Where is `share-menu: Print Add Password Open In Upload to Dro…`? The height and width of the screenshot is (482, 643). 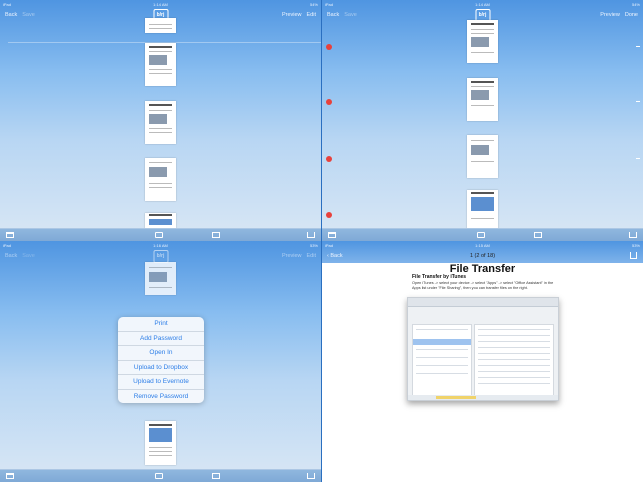 share-menu: Print Add Password Open In Upload to Dro… is located at coordinates (161, 360).